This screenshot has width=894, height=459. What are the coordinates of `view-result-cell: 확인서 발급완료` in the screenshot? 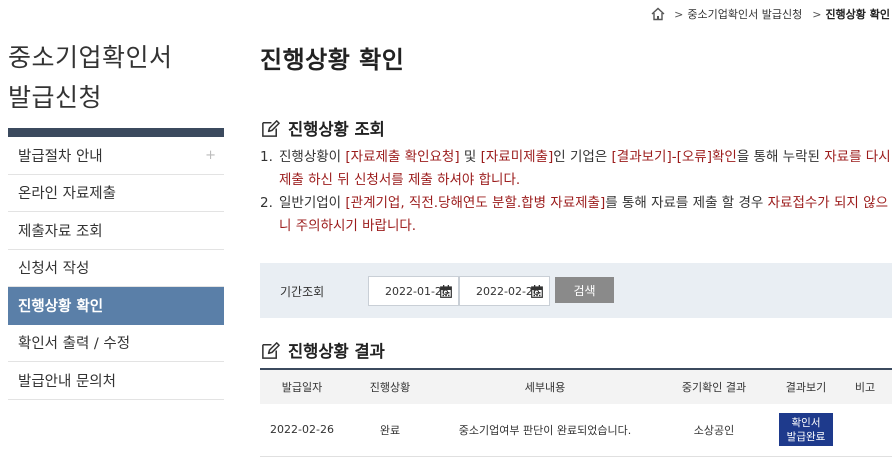 It's located at (806, 430).